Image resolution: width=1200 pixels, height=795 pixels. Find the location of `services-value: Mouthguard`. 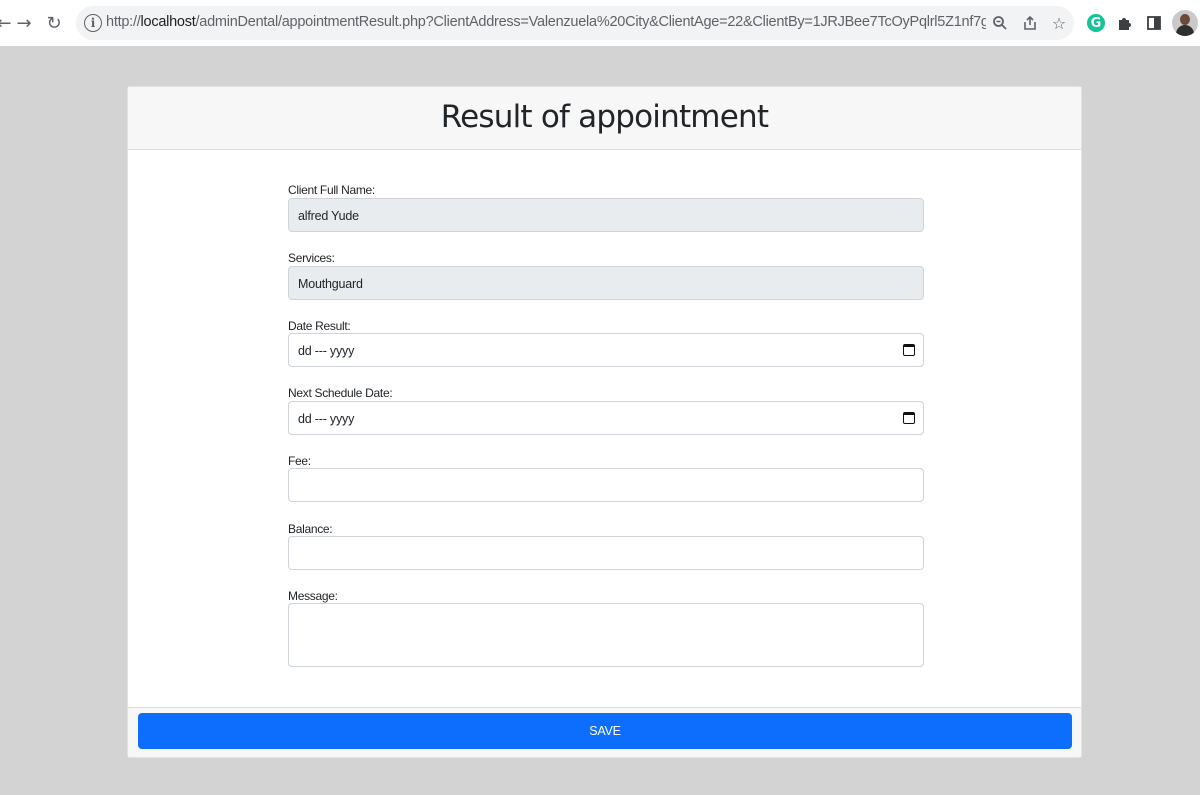

services-value: Mouthguard is located at coordinates (330, 284).